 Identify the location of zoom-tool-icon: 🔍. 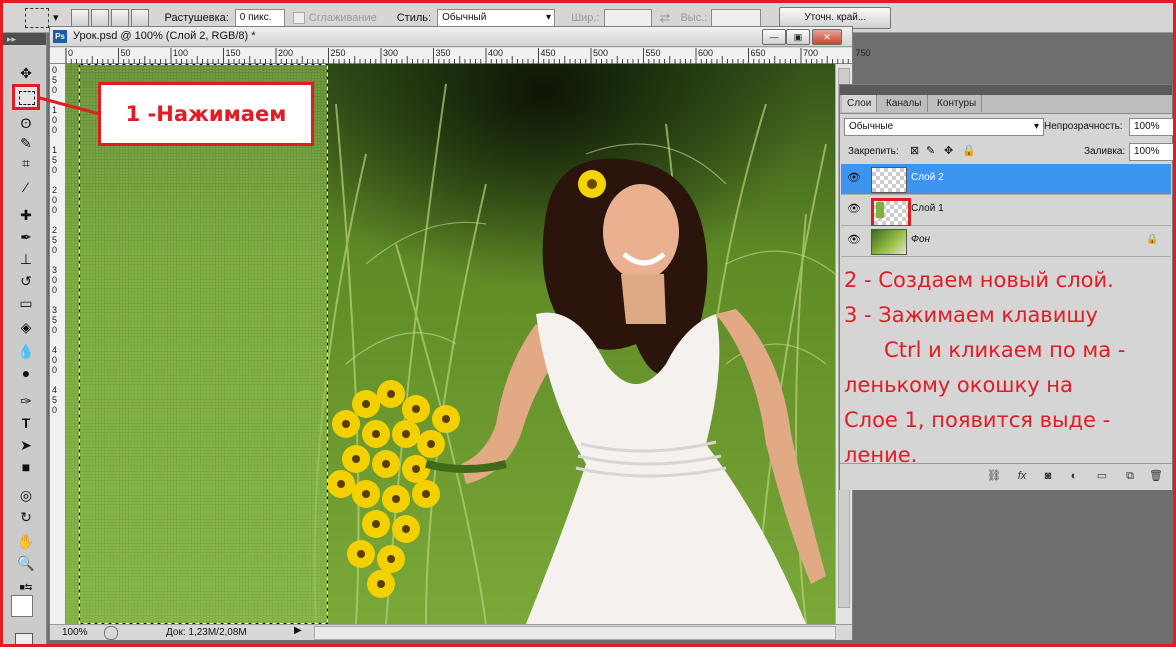
(26, 563).